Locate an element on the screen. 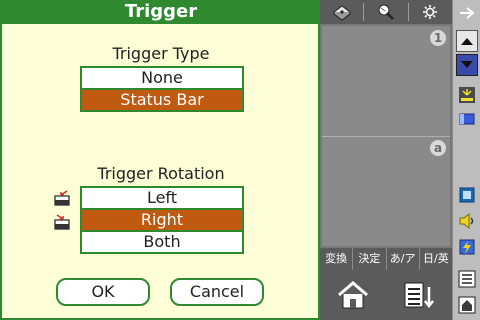 This screenshot has width=480, height=320. rotate-right-icon is located at coordinates (62, 222).